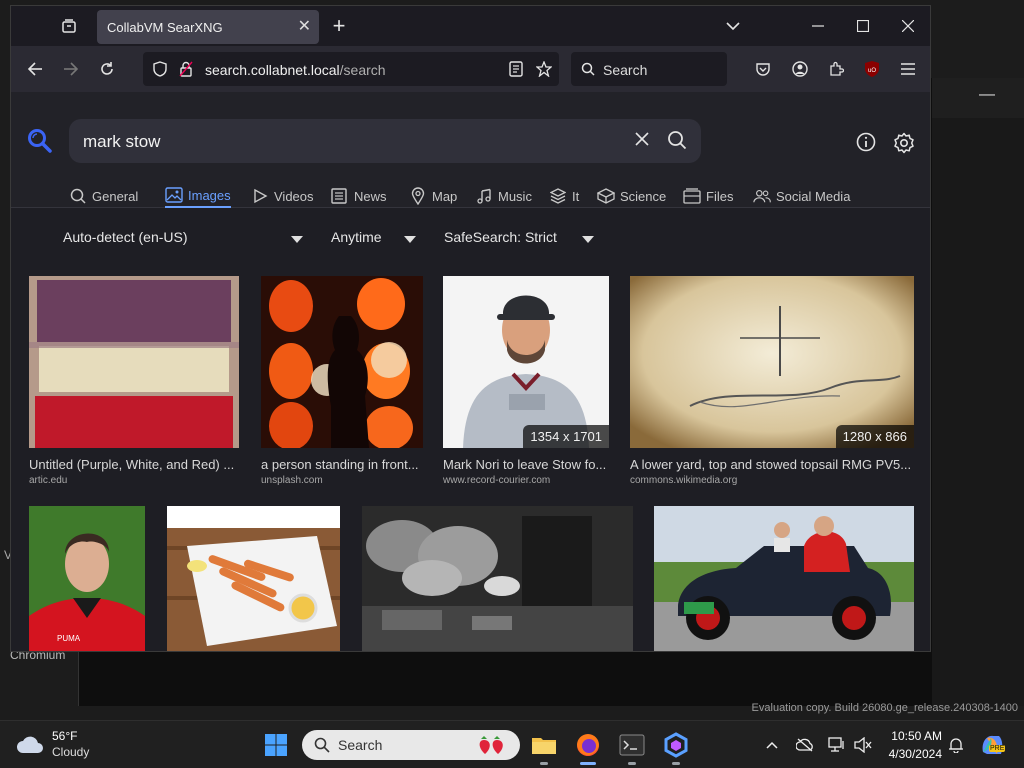 Image resolution: width=1024 pixels, height=768 pixels. Describe the element at coordinates (70, 752) in the screenshot. I see `weather-condition: Cloudy` at that location.